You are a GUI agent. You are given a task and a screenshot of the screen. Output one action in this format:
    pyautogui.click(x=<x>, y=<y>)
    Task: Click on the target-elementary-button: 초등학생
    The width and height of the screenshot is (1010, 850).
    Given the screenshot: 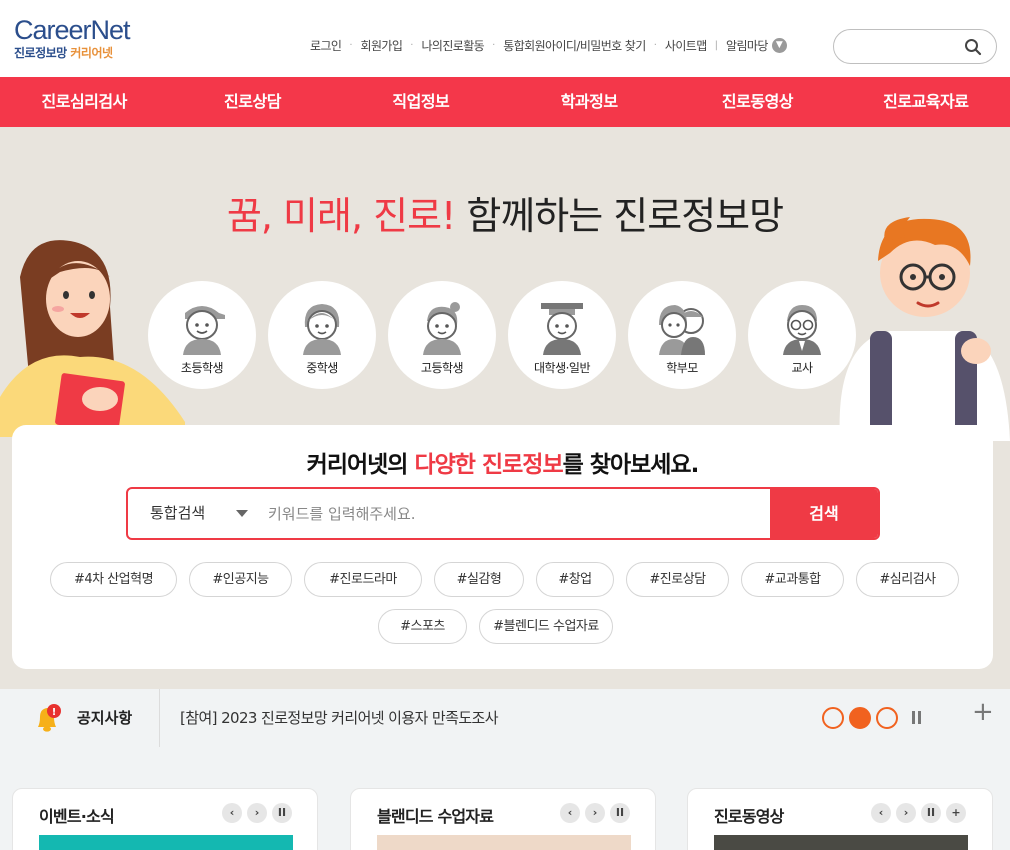 What is the action you would take?
    pyautogui.click(x=202, y=335)
    